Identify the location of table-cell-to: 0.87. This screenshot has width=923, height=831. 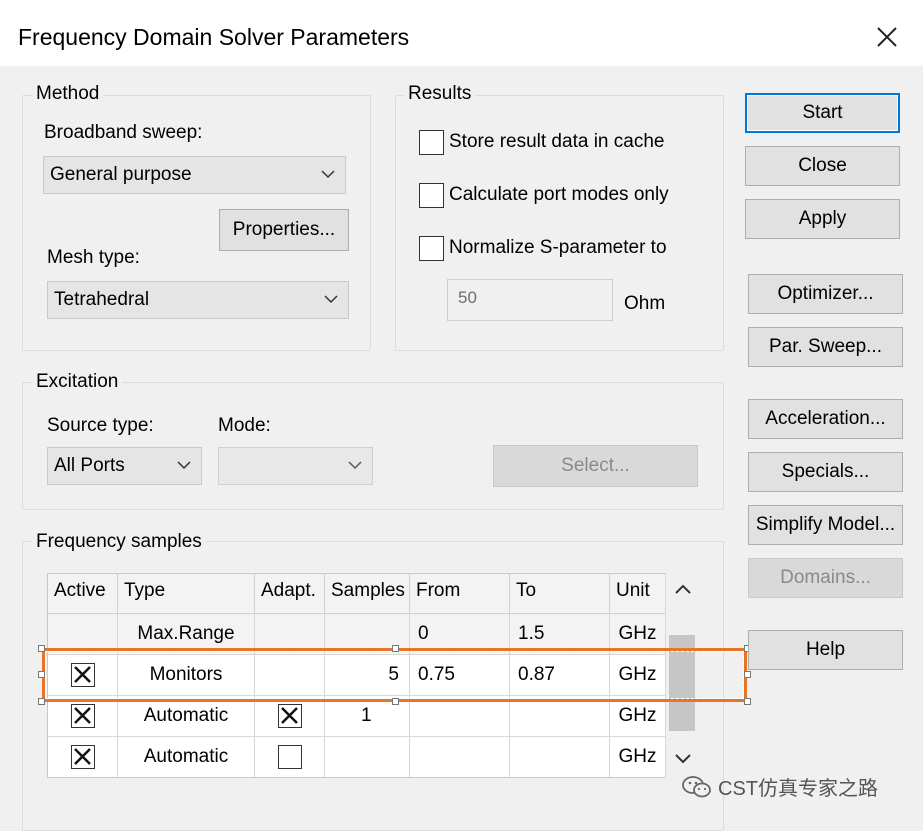
(560, 675).